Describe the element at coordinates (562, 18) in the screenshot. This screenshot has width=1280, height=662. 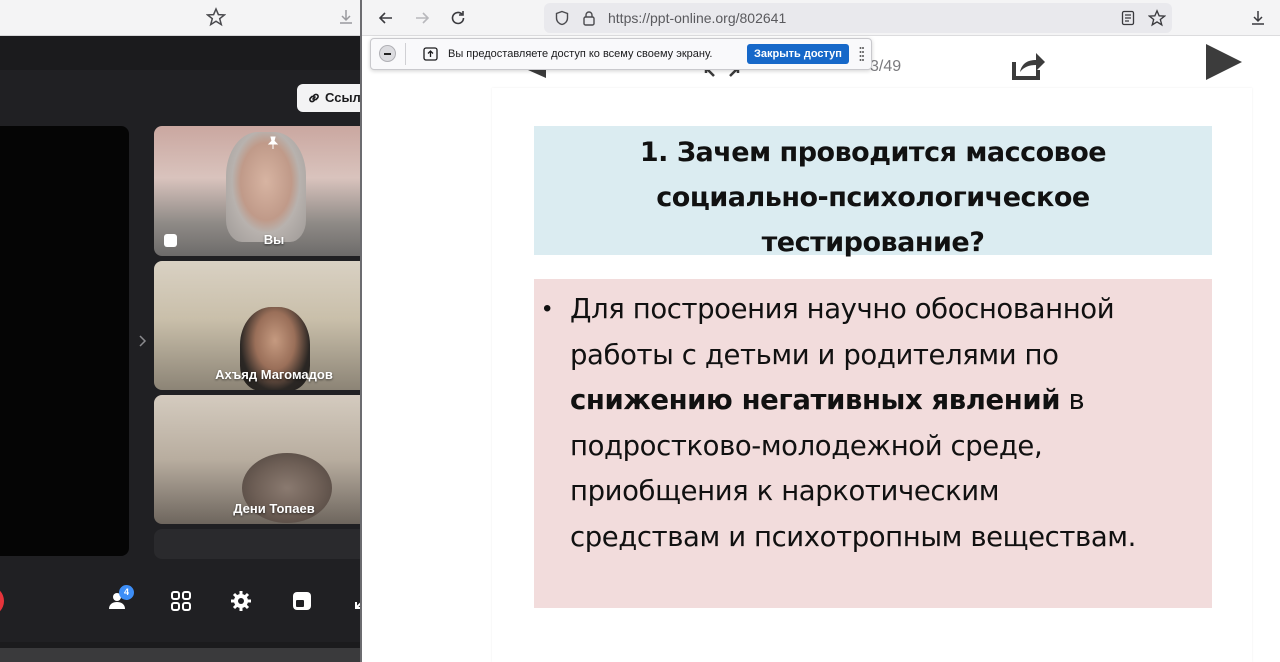
I see `shield-icon` at that location.